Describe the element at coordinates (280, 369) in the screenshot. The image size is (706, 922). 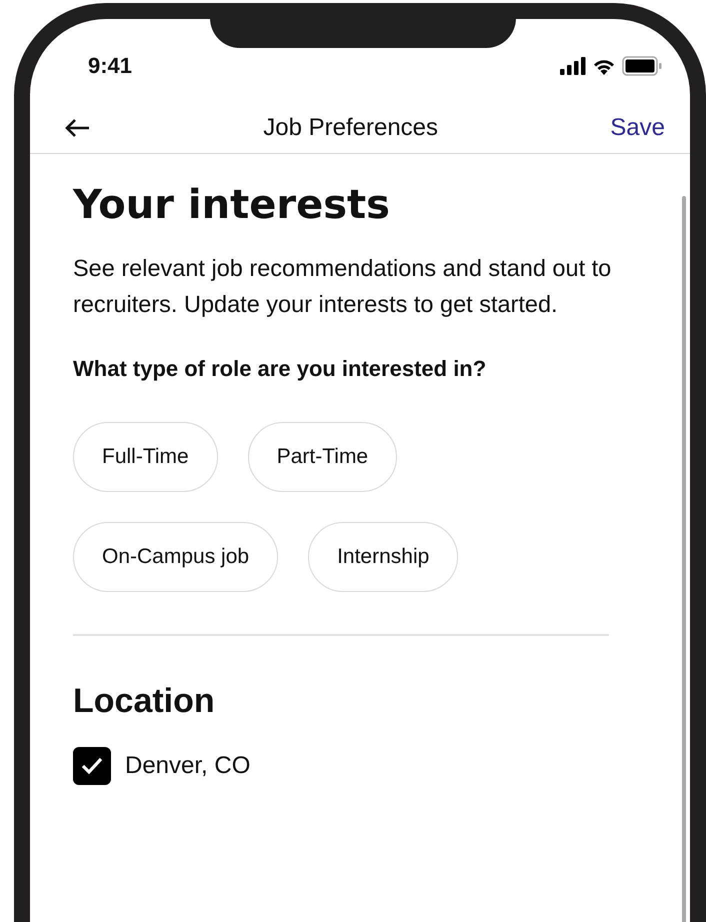
I see `question-label: What type of role are you interested in?` at that location.